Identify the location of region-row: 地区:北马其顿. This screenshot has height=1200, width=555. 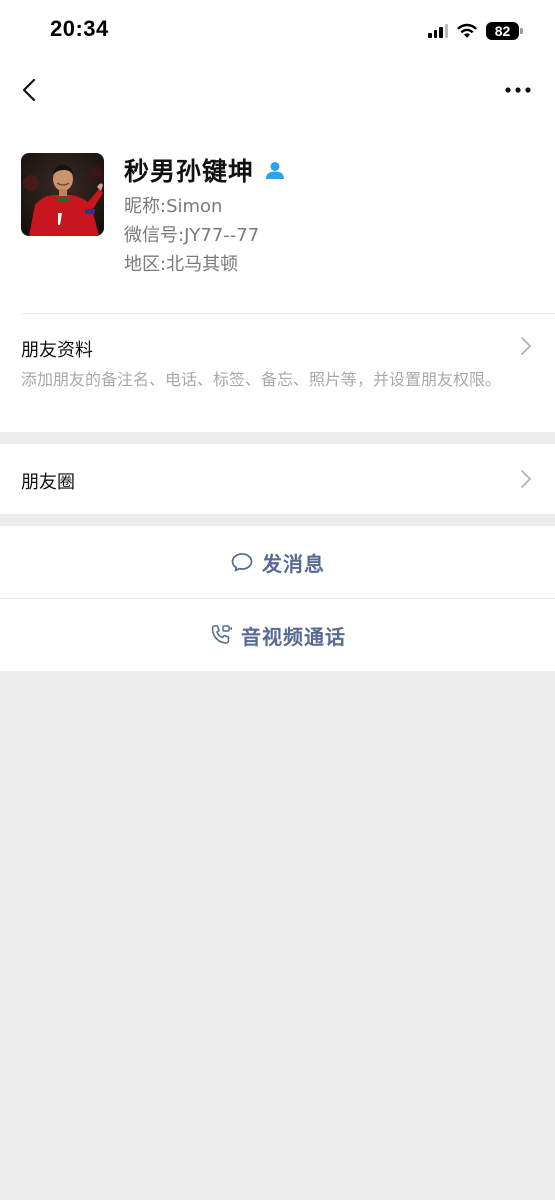
(181, 263).